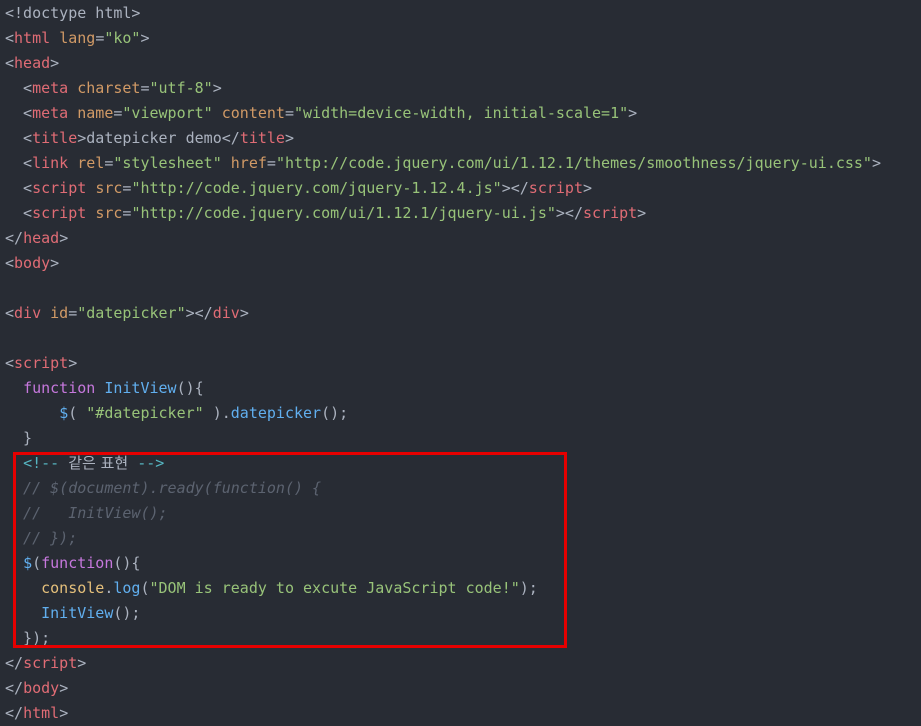  I want to click on code-token: html, so click(32, 38).